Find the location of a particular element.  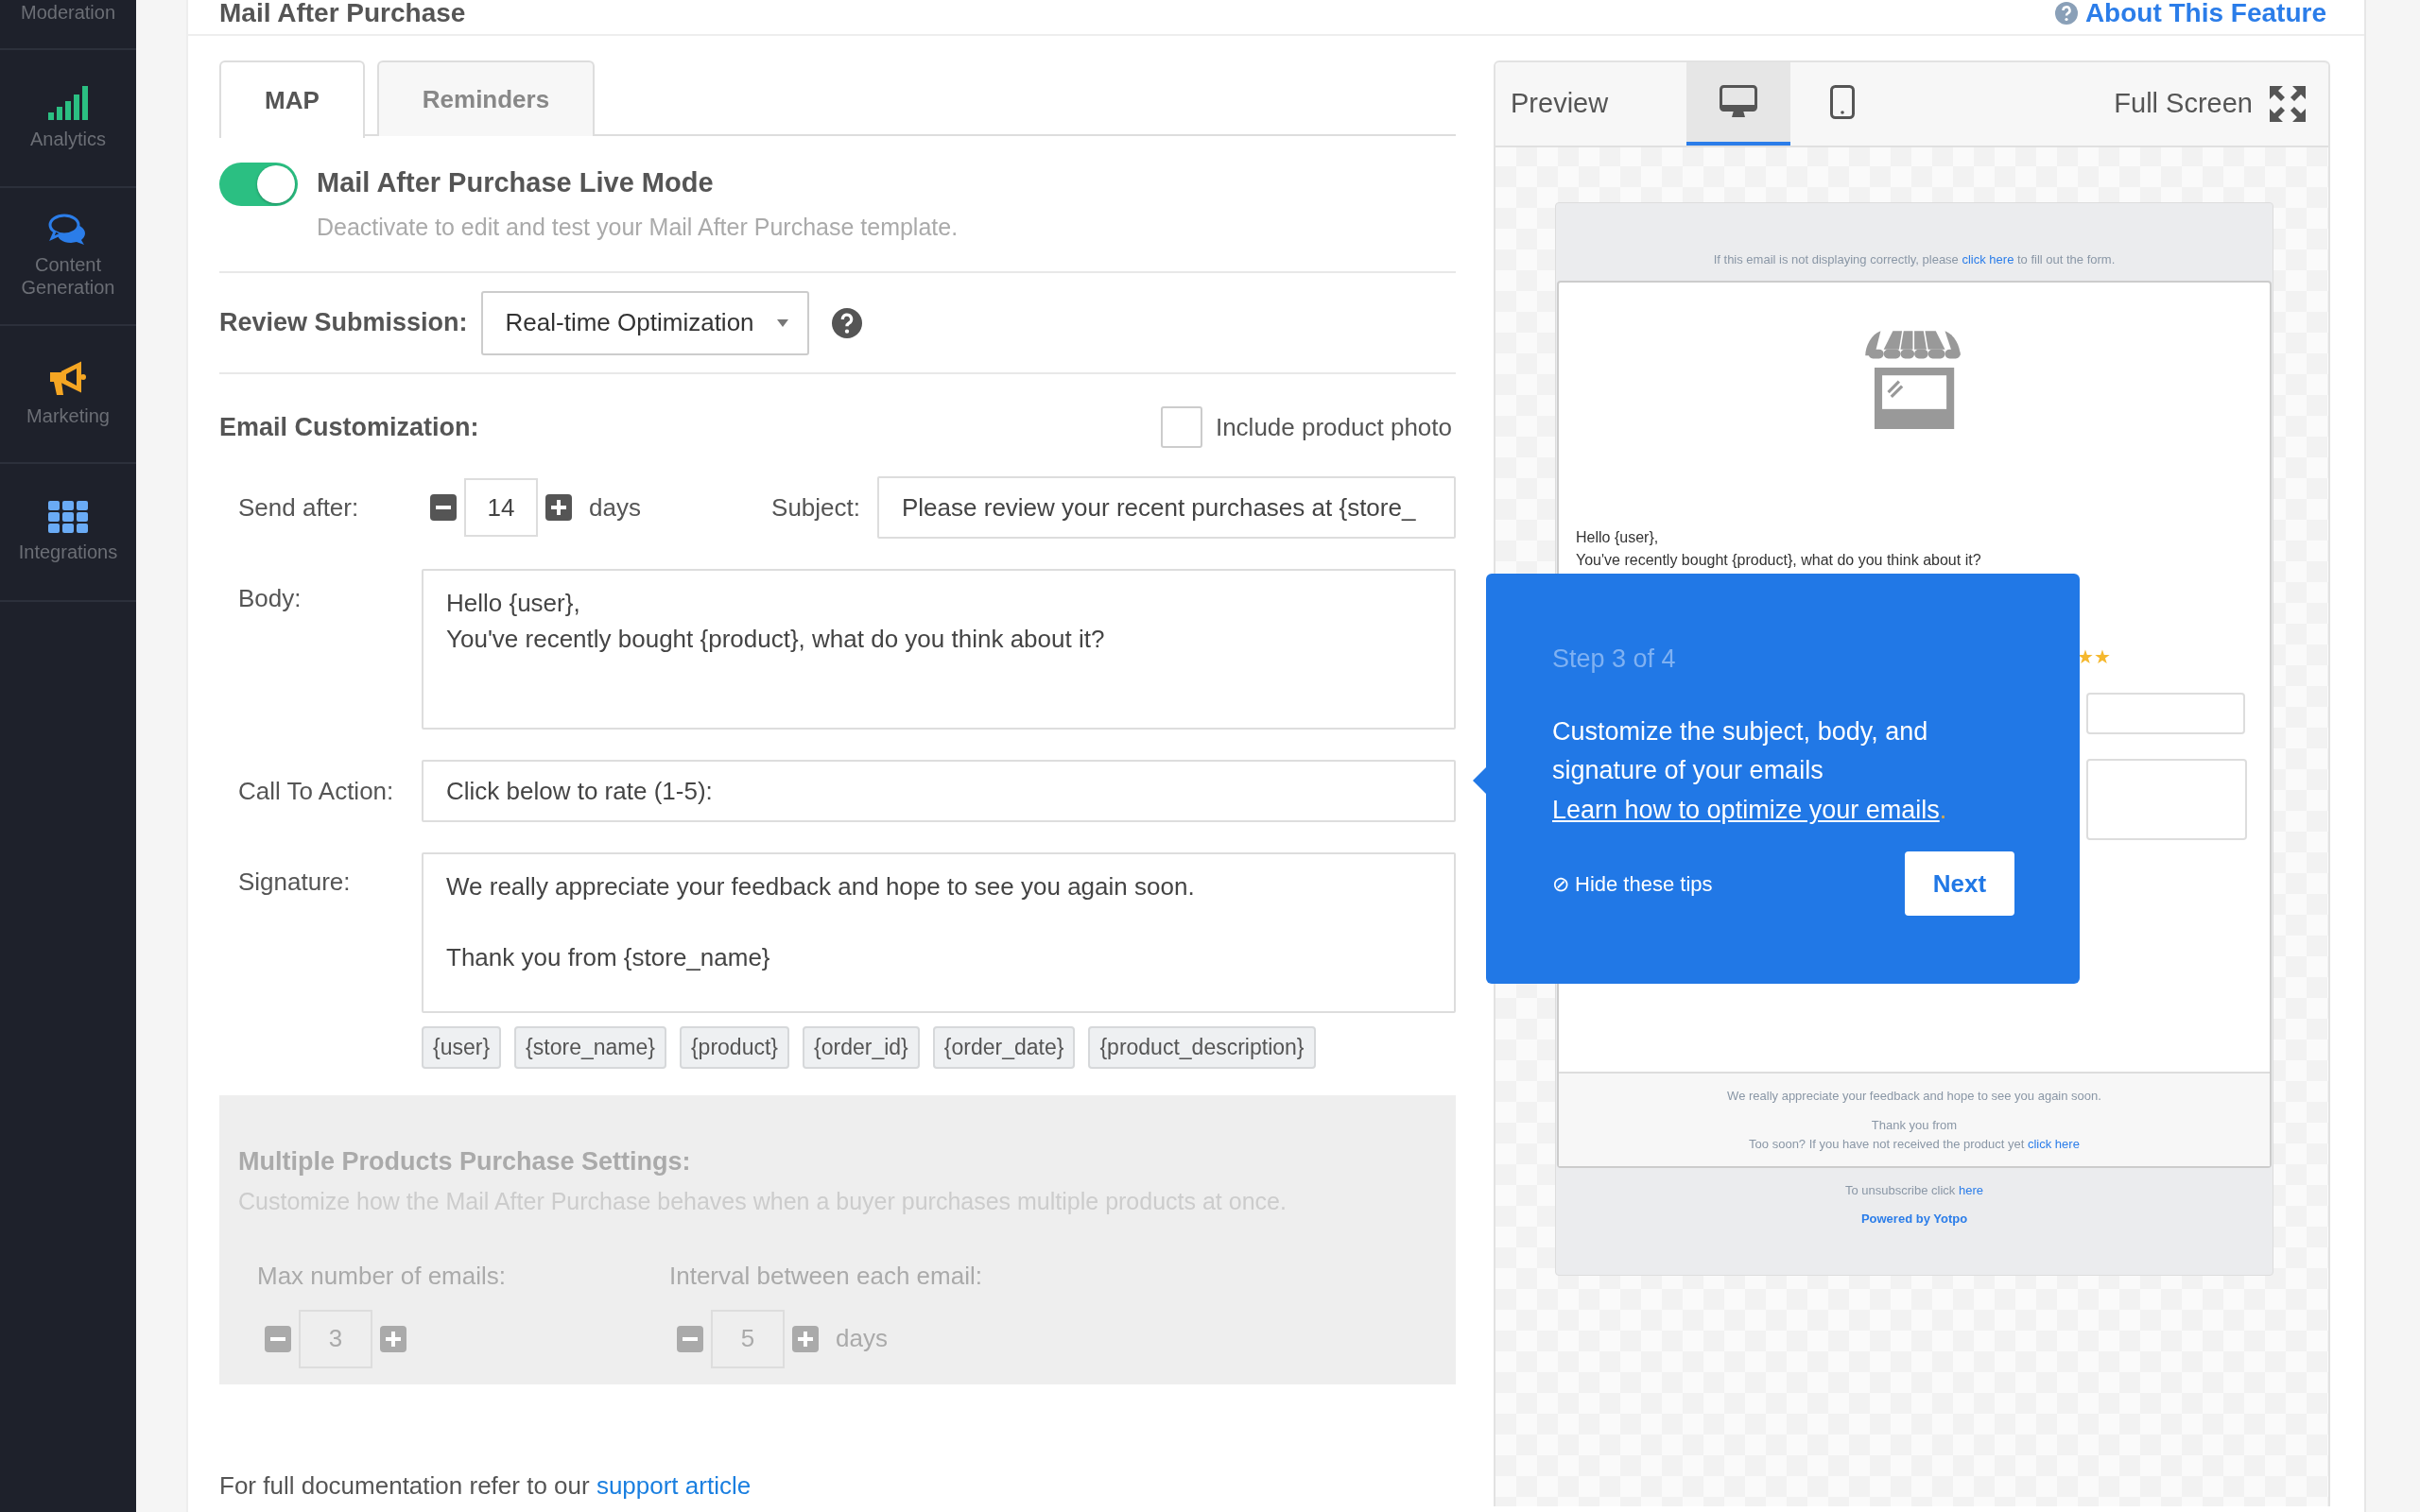

email-signature: We really appreciate your feedback and hope to see you again soon. is located at coordinates (1914, 1096).